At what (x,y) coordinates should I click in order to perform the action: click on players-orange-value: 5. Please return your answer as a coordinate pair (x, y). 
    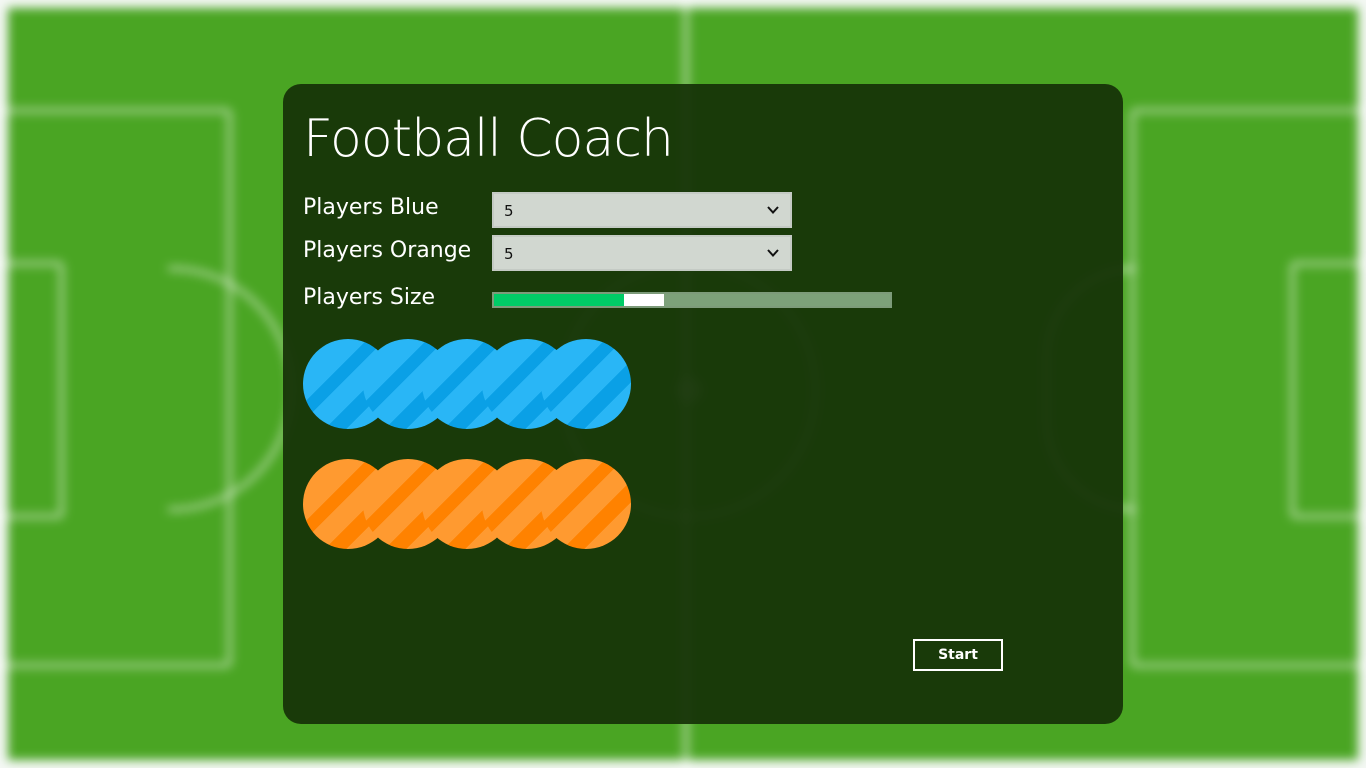
    Looking at the image, I should click on (509, 254).